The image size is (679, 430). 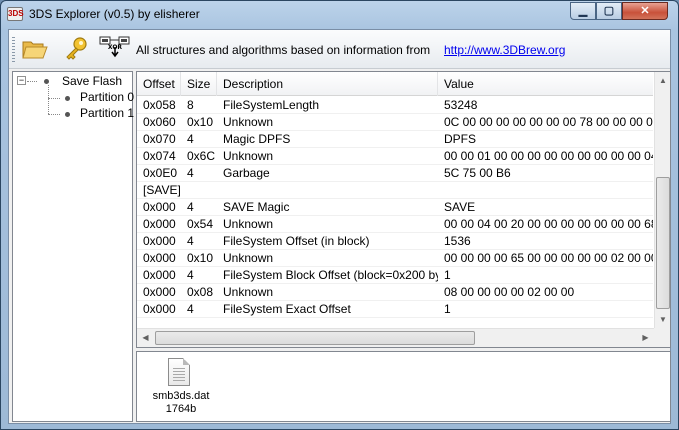 What do you see at coordinates (457, 241) in the screenshot?
I see `table-cell: 1536` at bounding box center [457, 241].